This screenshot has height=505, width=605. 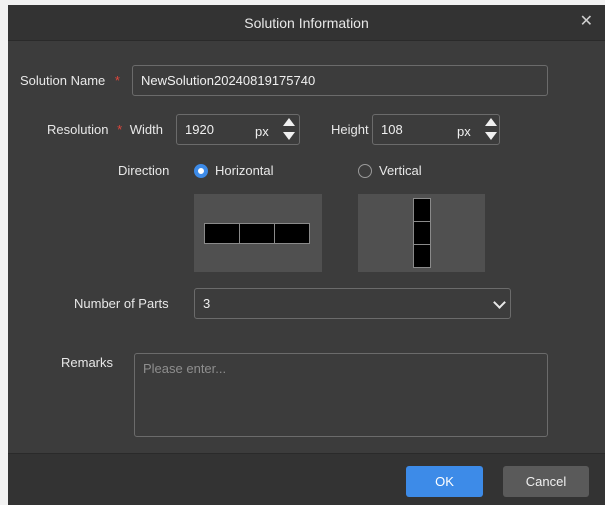 I want to click on width-label: Width, so click(x=146, y=129).